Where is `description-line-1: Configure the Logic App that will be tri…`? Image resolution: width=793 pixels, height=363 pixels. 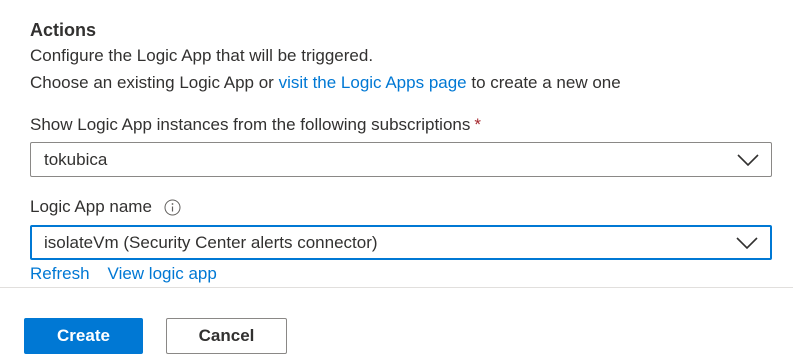 description-line-1: Configure the Logic App that will be tri… is located at coordinates (202, 55).